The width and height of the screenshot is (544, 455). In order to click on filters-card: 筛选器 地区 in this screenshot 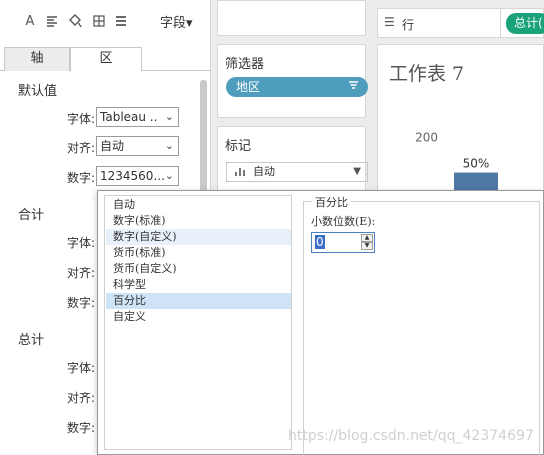, I will do `click(292, 81)`.